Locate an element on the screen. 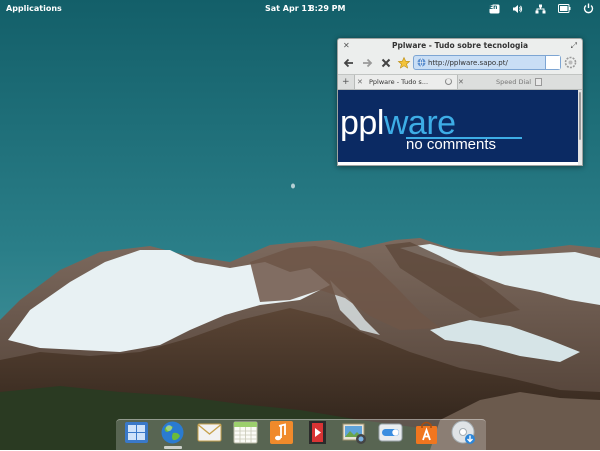  tab-label: Speed Dial is located at coordinates (514, 82).